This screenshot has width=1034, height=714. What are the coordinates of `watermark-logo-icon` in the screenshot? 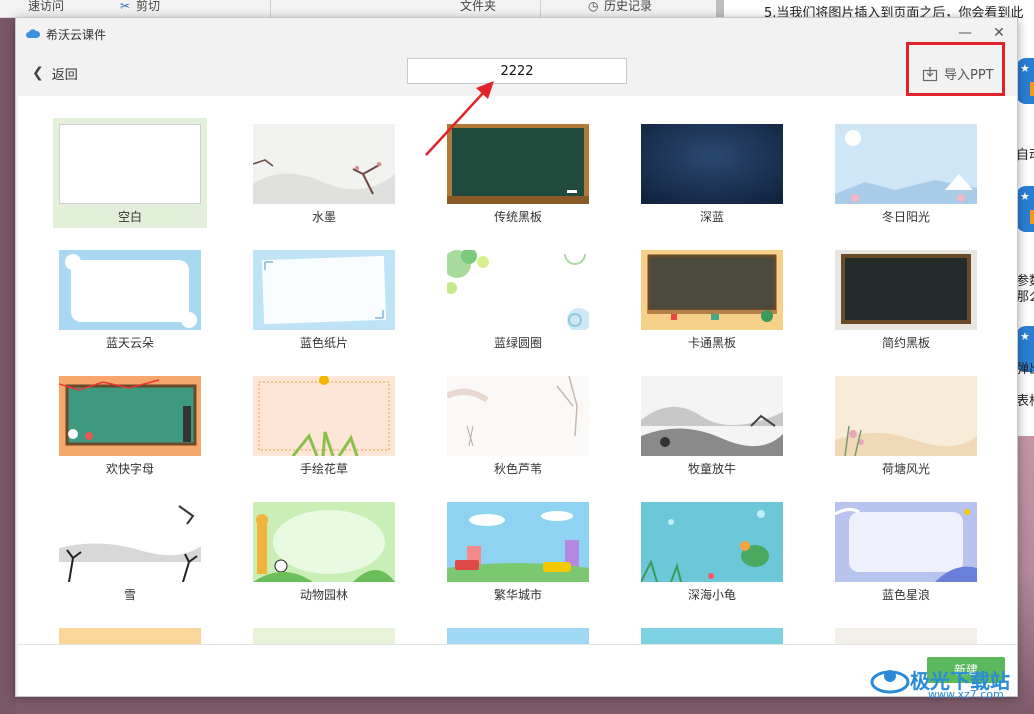 It's located at (890, 682).